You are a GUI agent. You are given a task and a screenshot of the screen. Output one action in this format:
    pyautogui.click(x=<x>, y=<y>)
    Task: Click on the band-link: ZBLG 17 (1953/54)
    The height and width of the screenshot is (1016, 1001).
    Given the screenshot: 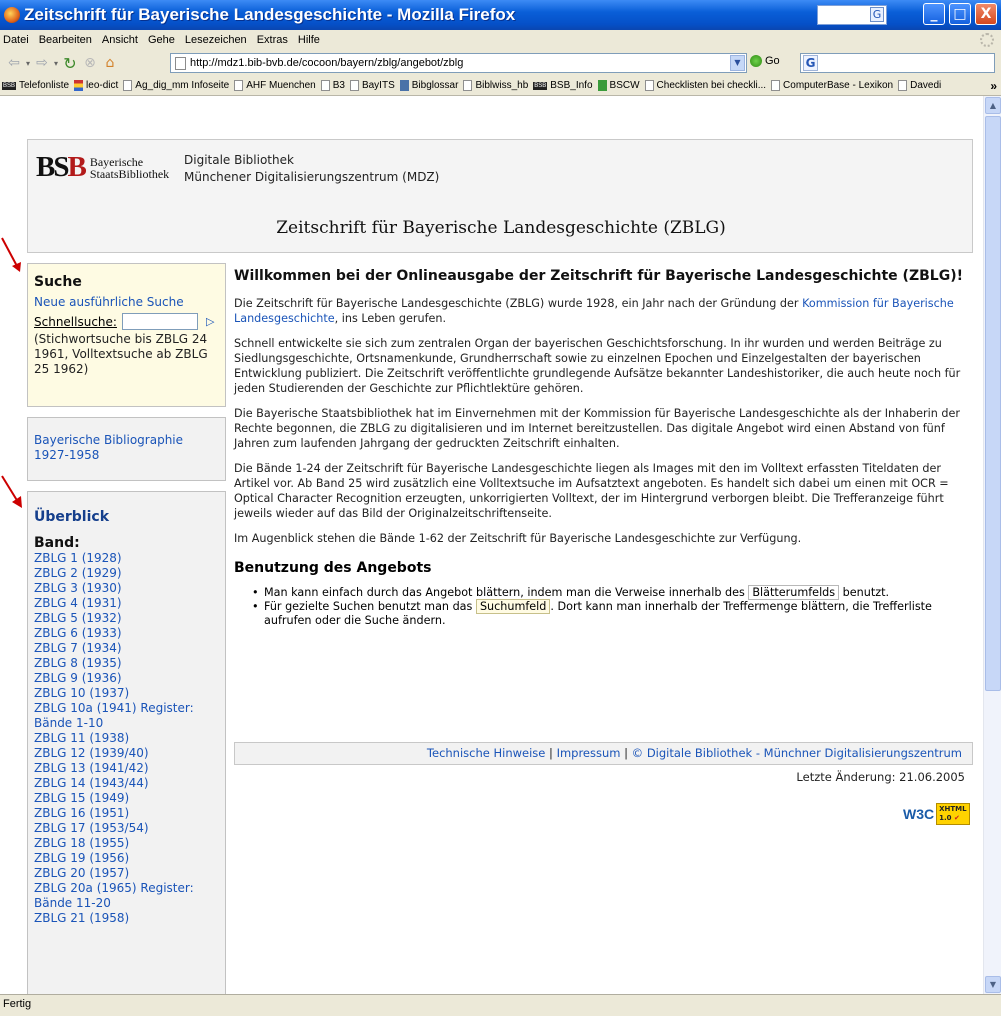 What is the action you would take?
    pyautogui.click(x=126, y=828)
    